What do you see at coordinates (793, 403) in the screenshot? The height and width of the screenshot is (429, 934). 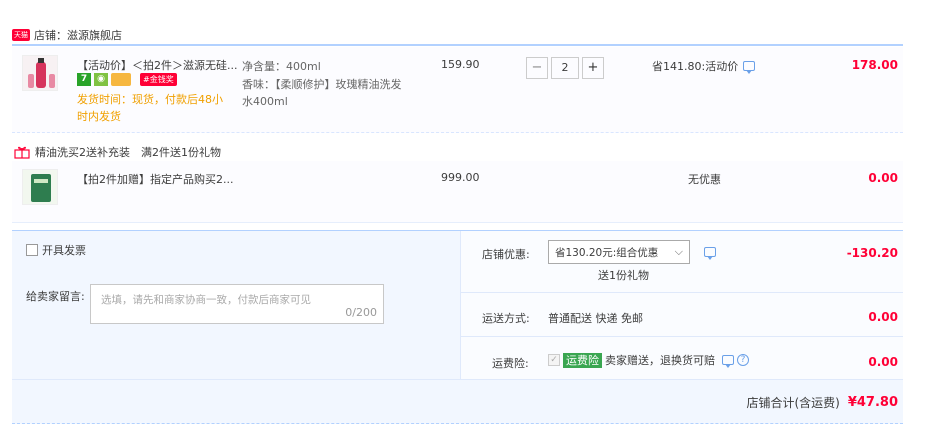 I see `shop-total-label: 店铺合计(含运费)` at bounding box center [793, 403].